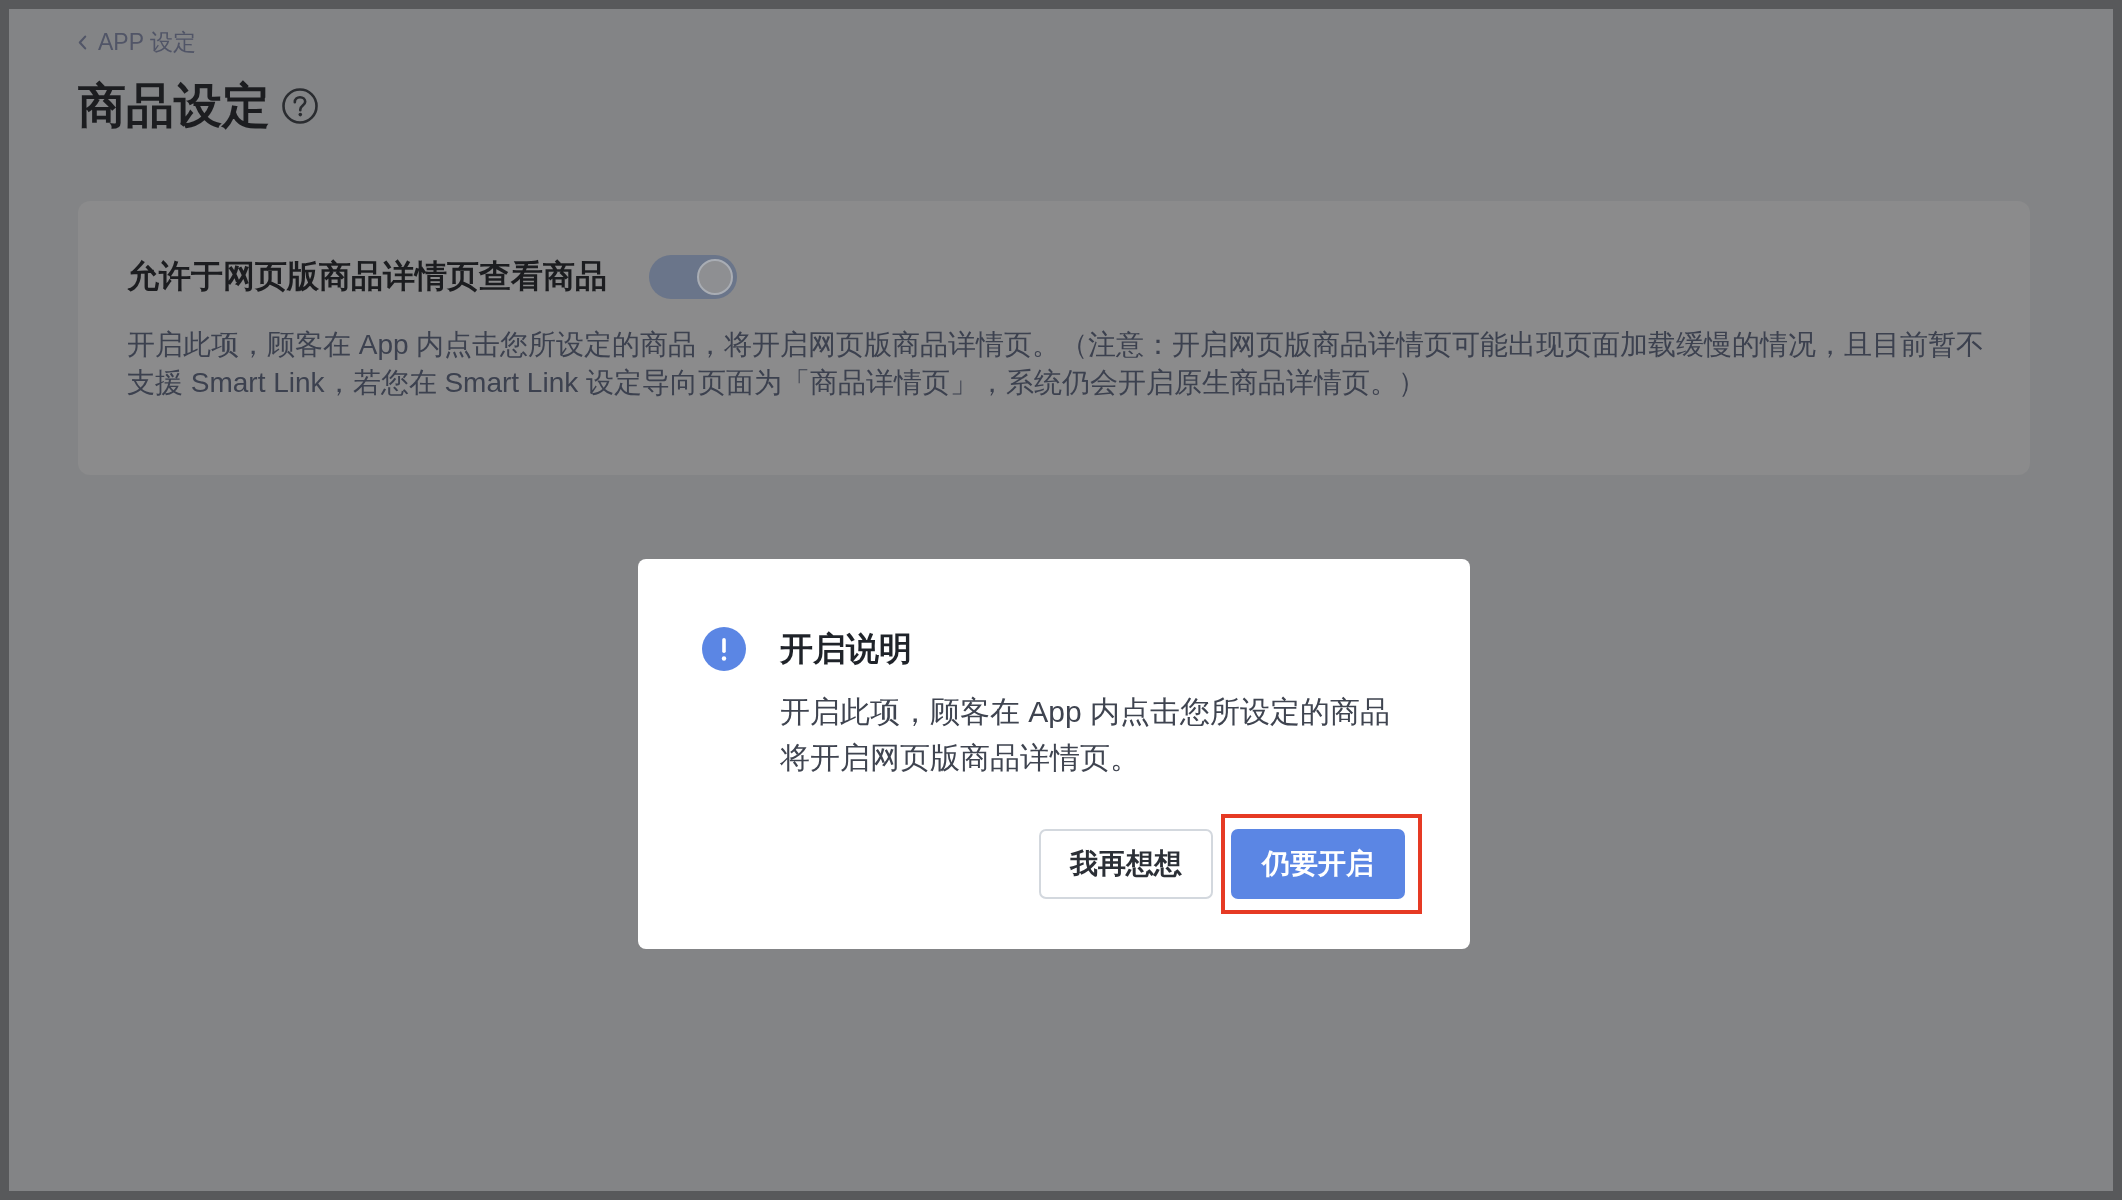 The height and width of the screenshot is (1200, 2122). I want to click on setting-label: 允许于网页版商品详情页查看商品, so click(367, 276).